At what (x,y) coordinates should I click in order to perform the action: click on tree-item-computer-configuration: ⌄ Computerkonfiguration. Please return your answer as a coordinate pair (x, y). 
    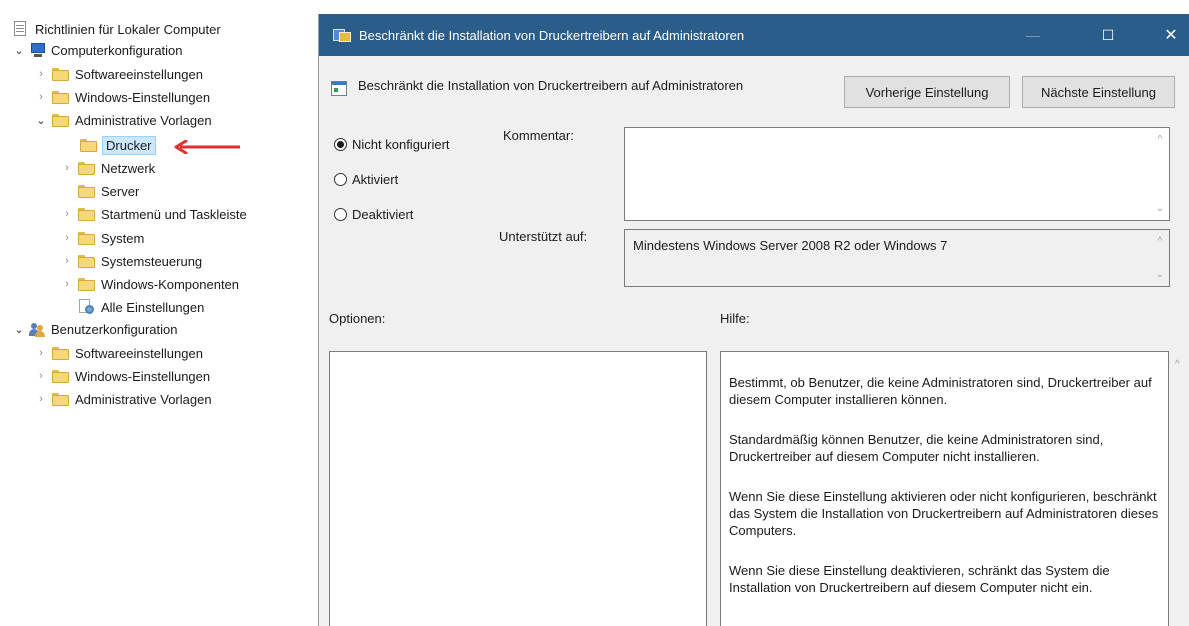
    Looking at the image, I should click on (97, 50).